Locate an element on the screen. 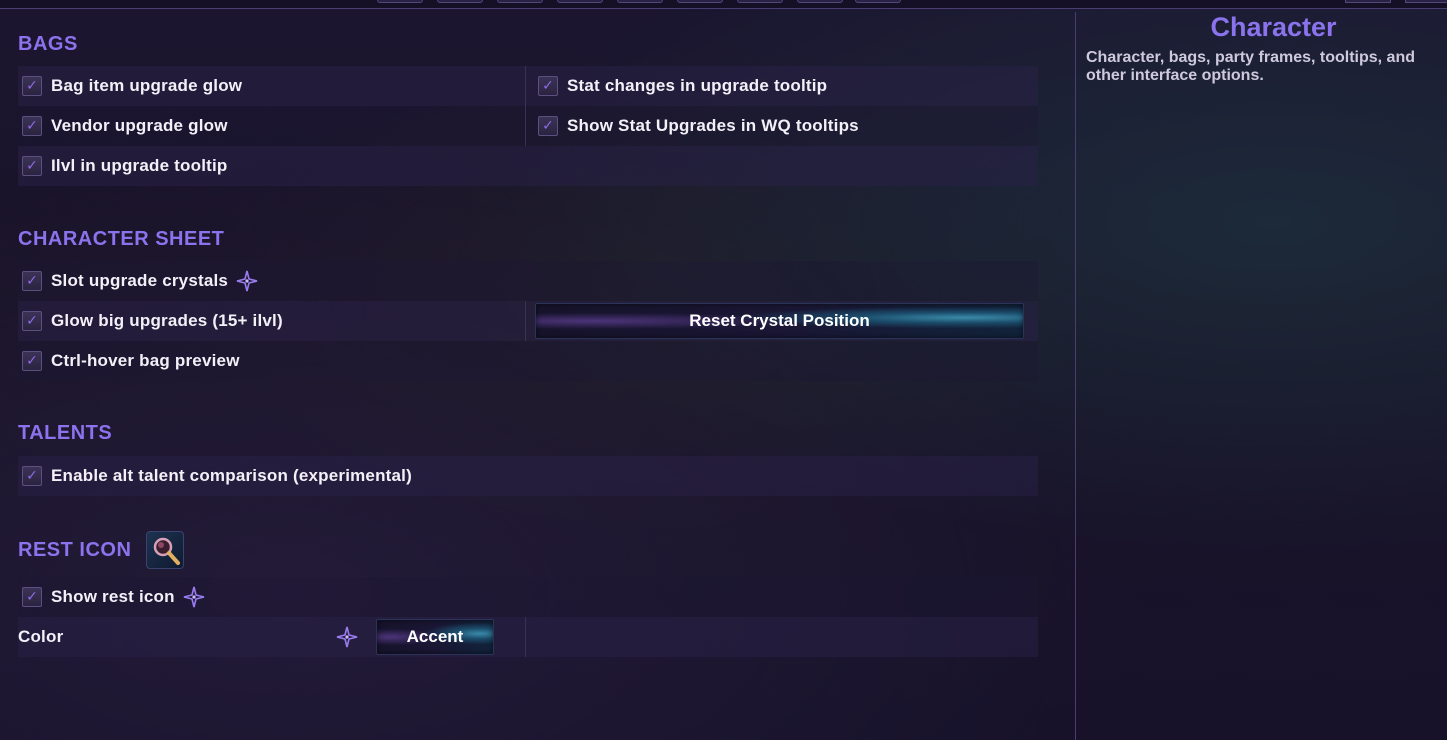  reset-crystal-position-button: Reset Crystal Position is located at coordinates (779, 321).